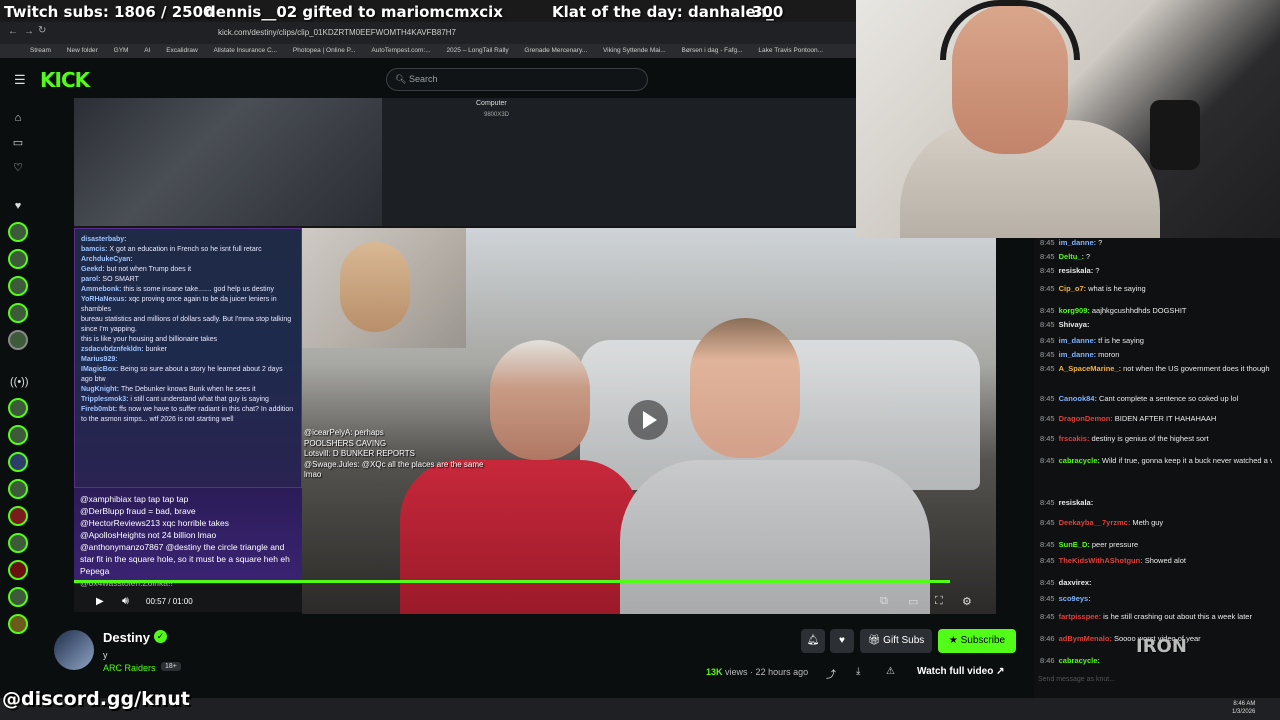 Image resolution: width=1280 pixels, height=720 pixels. I want to click on chat-username: frscakis:, so click(1074, 438).